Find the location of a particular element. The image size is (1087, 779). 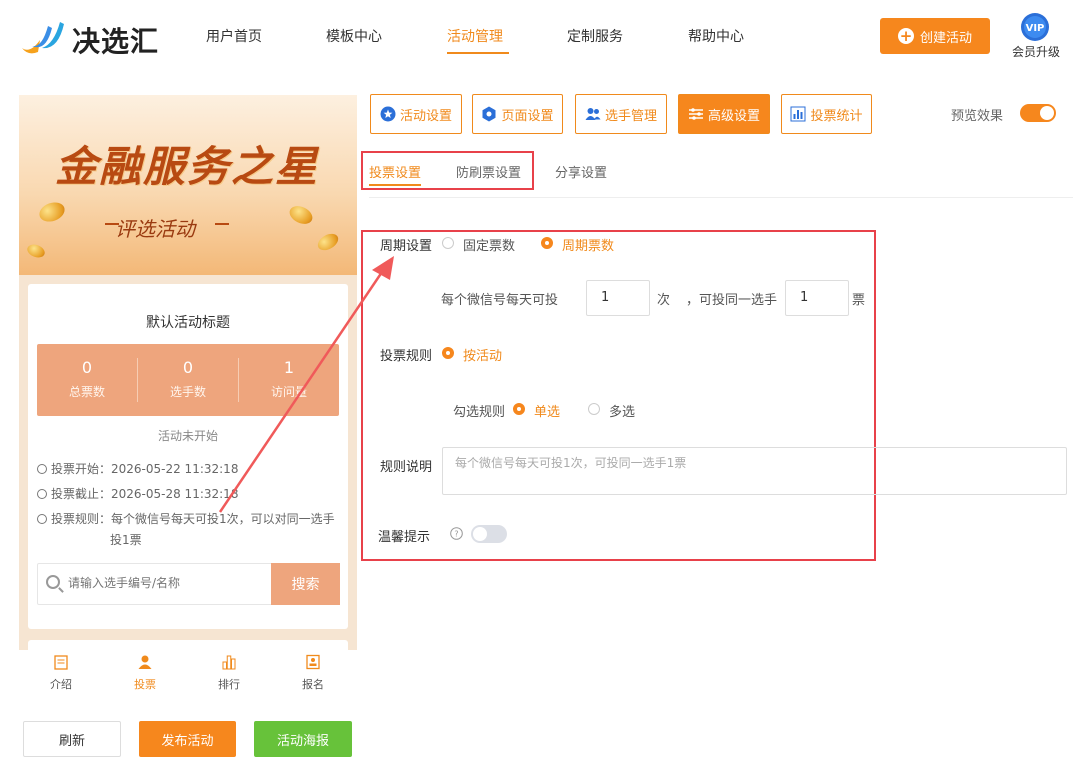

nav-templates: 模板中心 is located at coordinates (354, 36).